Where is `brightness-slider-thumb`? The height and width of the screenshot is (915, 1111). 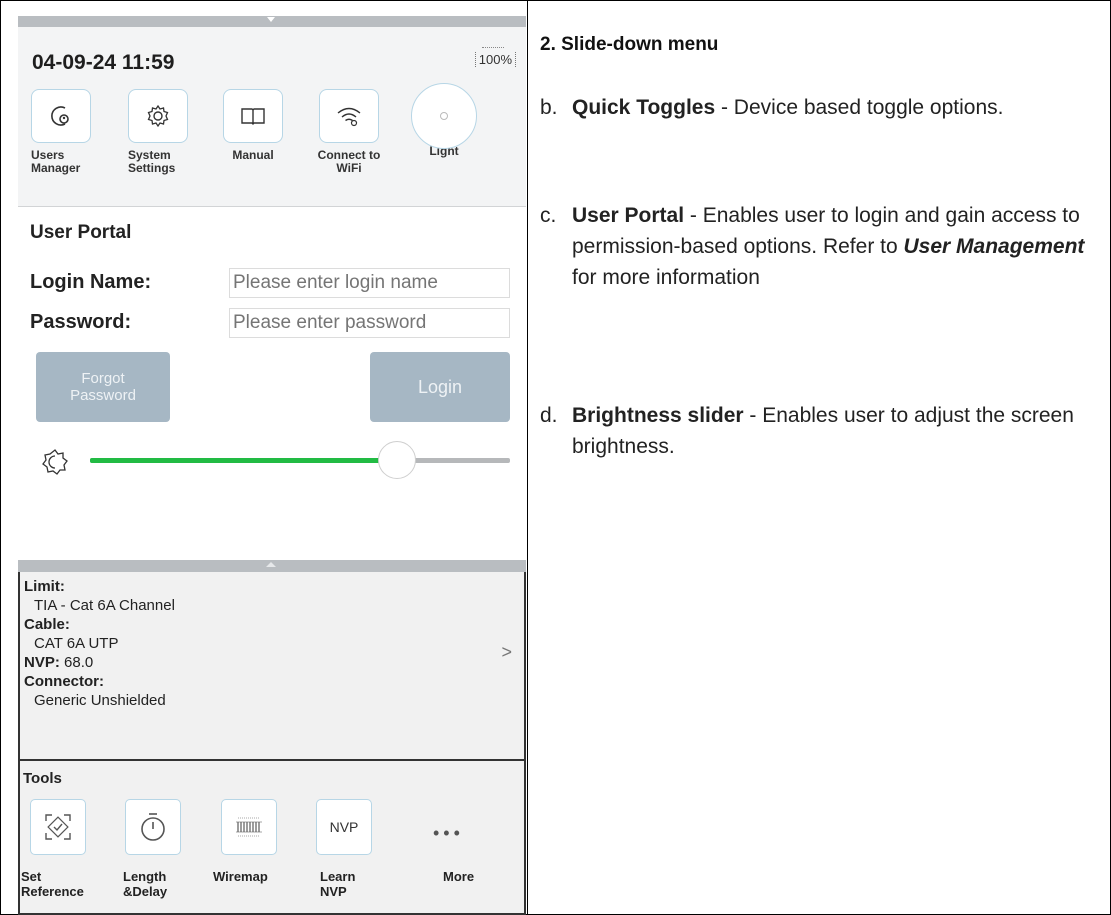 brightness-slider-thumb is located at coordinates (396, 460).